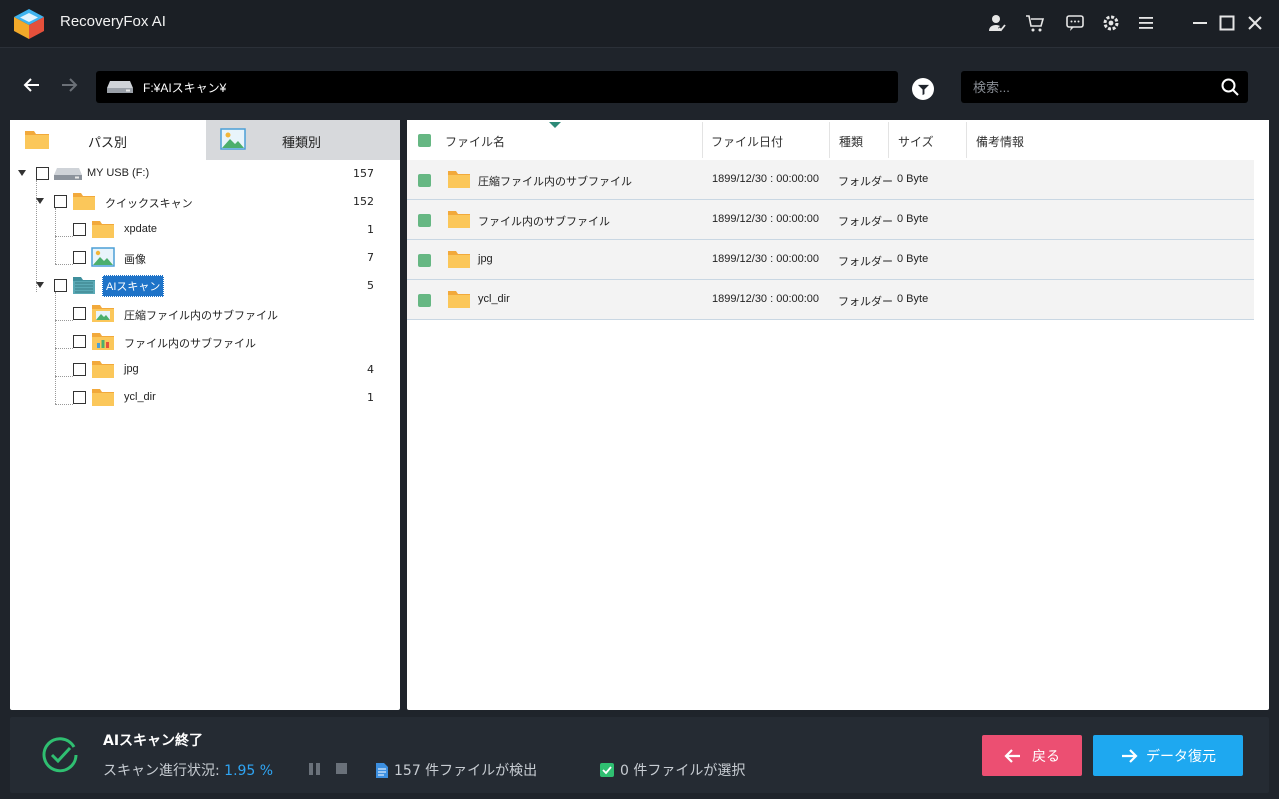  Describe the element at coordinates (916, 141) in the screenshot. I see `column-header-size: サイズ` at that location.